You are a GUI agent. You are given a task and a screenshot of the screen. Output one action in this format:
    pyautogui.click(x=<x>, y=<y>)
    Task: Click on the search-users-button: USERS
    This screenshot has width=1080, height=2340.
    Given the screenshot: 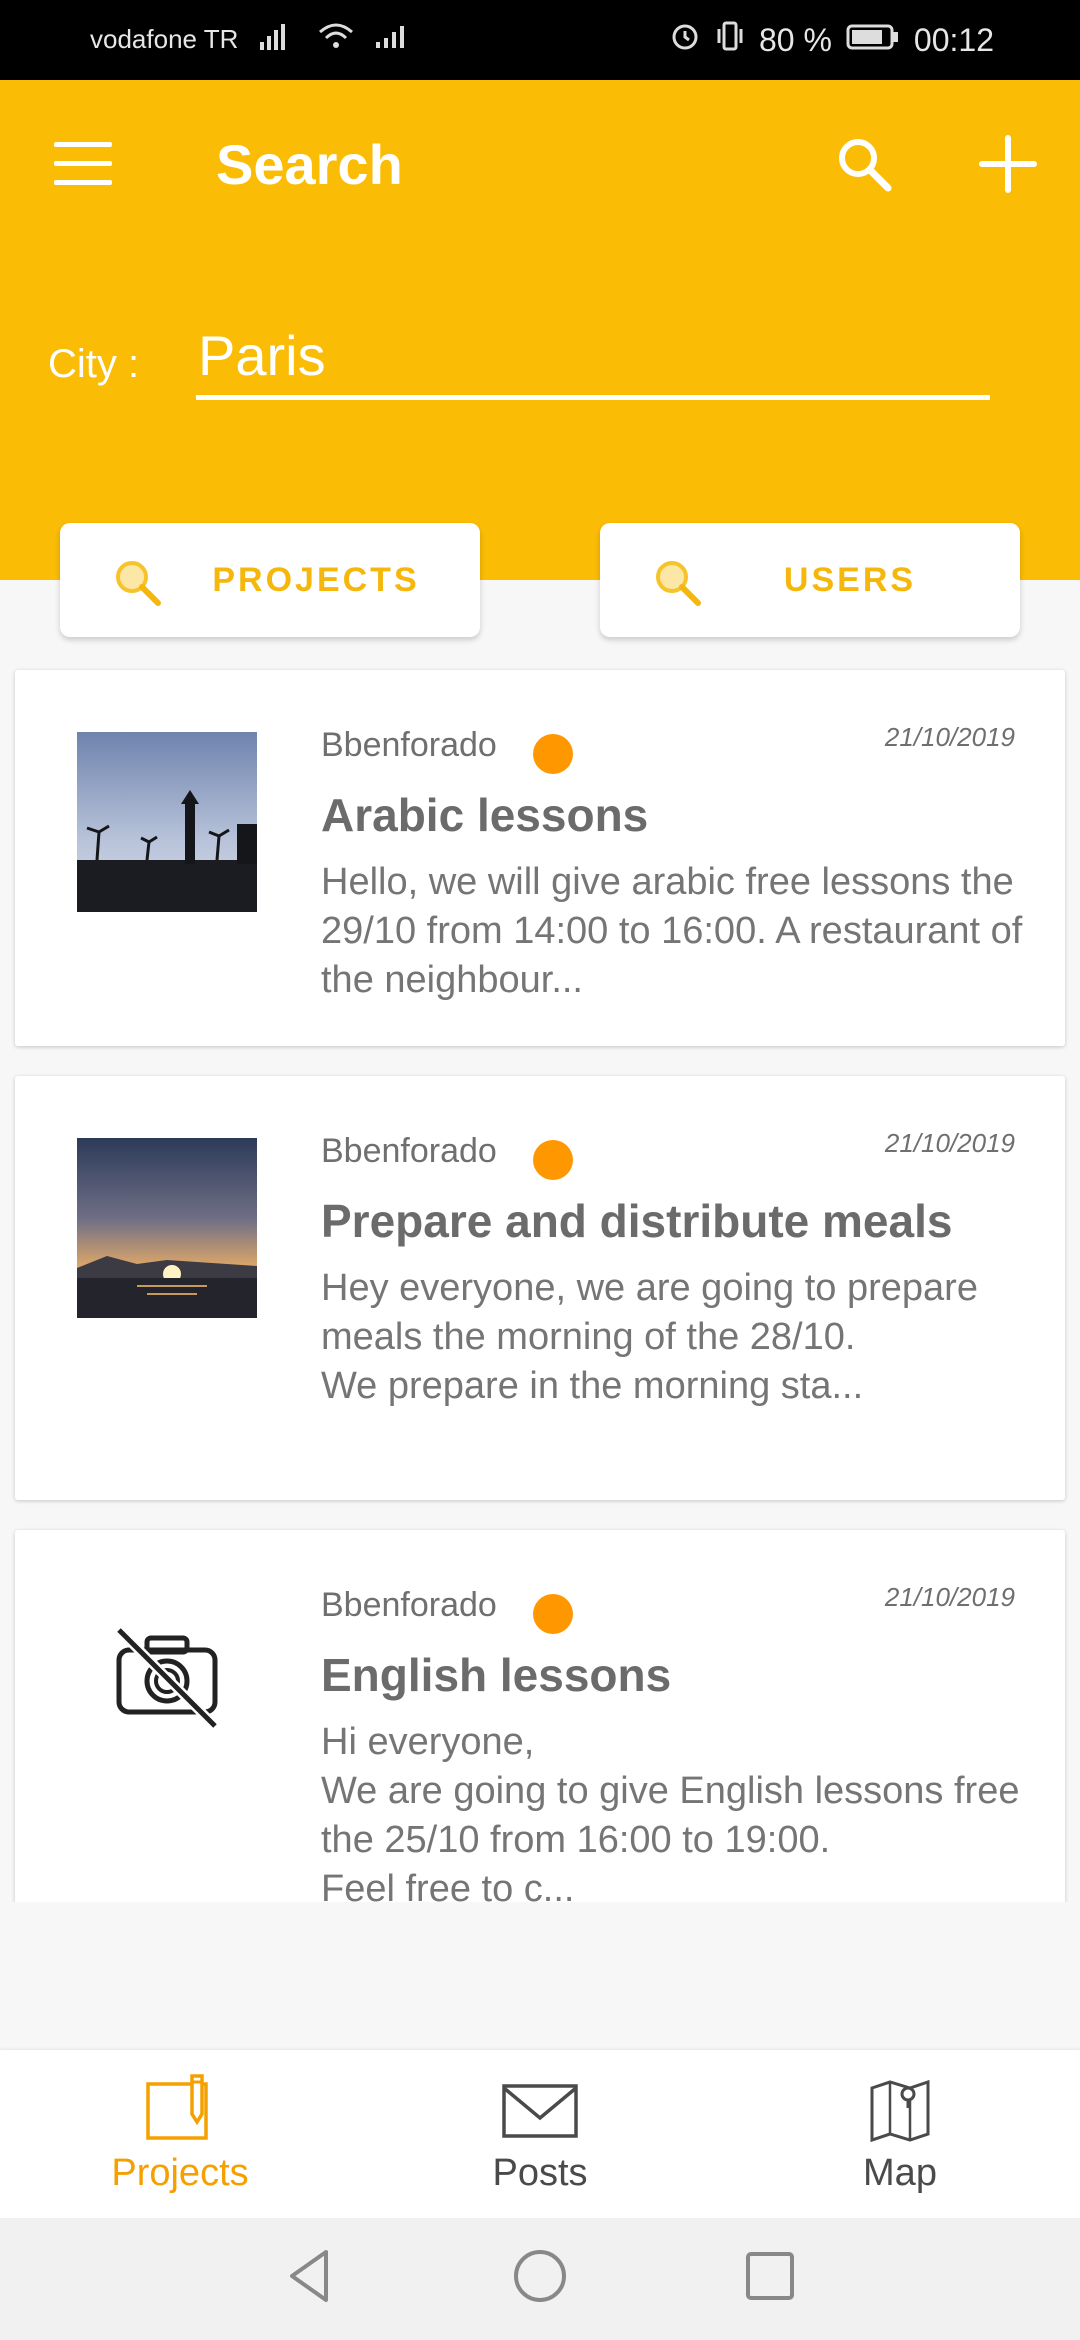 What is the action you would take?
    pyautogui.click(x=810, y=580)
    